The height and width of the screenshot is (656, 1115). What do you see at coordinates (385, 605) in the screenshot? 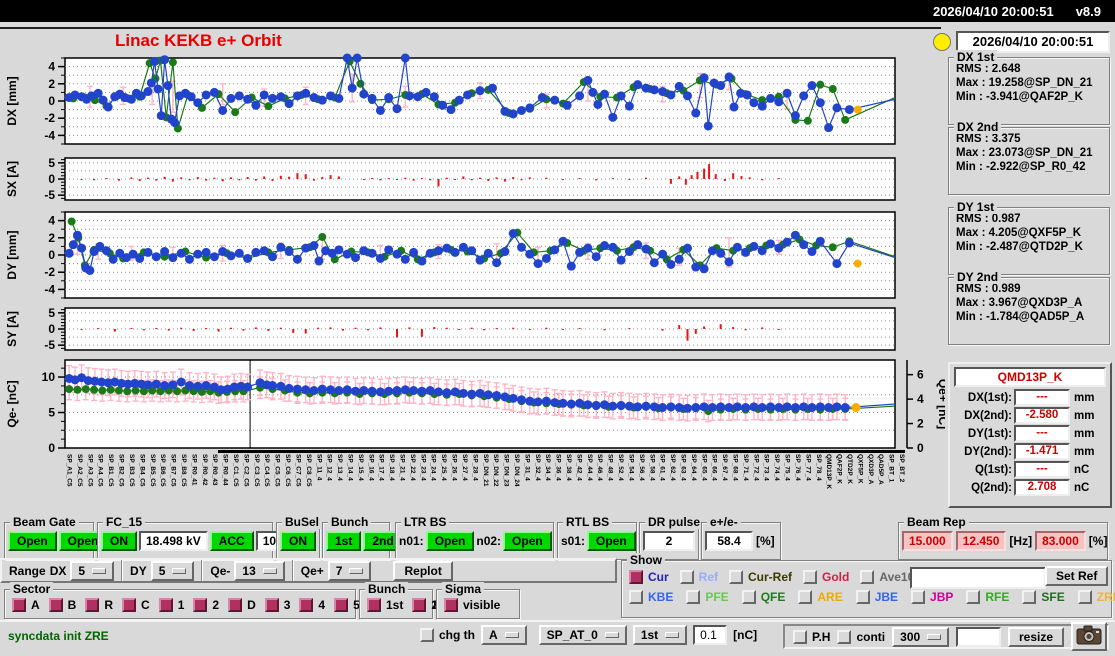
I see `checkbox-1st: 1st` at bounding box center [385, 605].